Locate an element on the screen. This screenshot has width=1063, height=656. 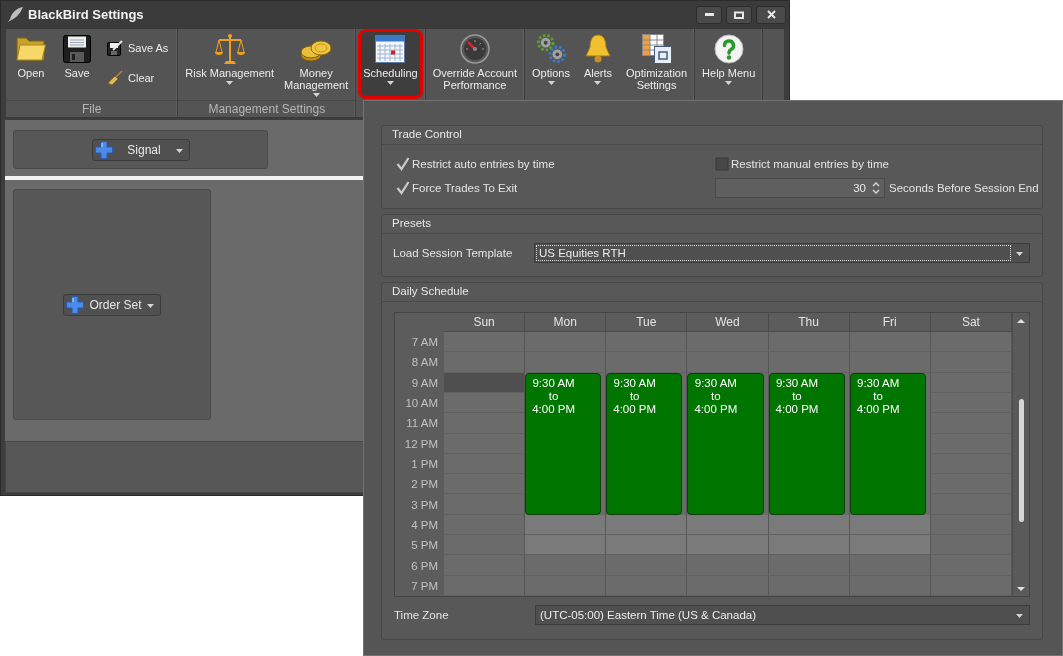
save-button: Save is located at coordinates (77, 64).